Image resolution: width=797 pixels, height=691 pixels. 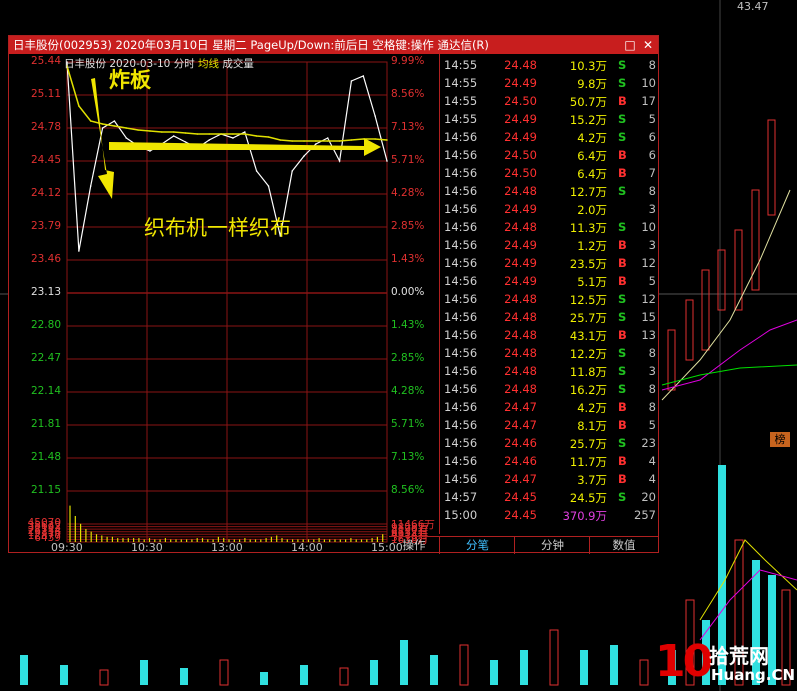 I want to click on tick-row: 14:56 24.46 11.7万 B 4, so click(x=549, y=461).